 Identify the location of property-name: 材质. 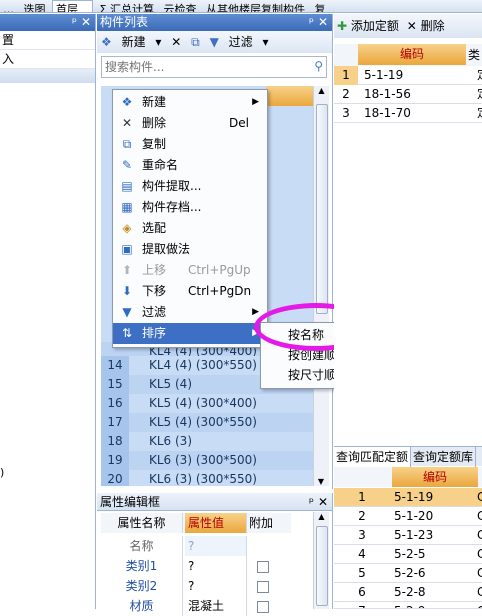
(142, 606).